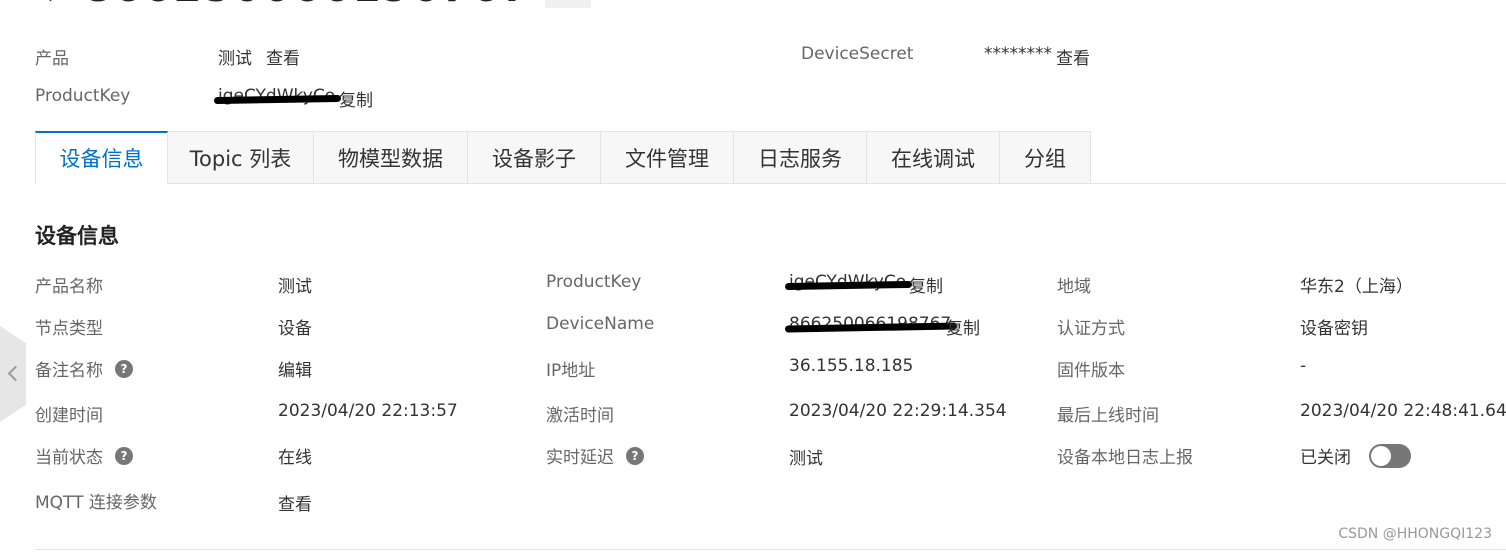 The width and height of the screenshot is (1506, 552). Describe the element at coordinates (571, 371) in the screenshot. I see `ip-address-label: IP地址` at that location.